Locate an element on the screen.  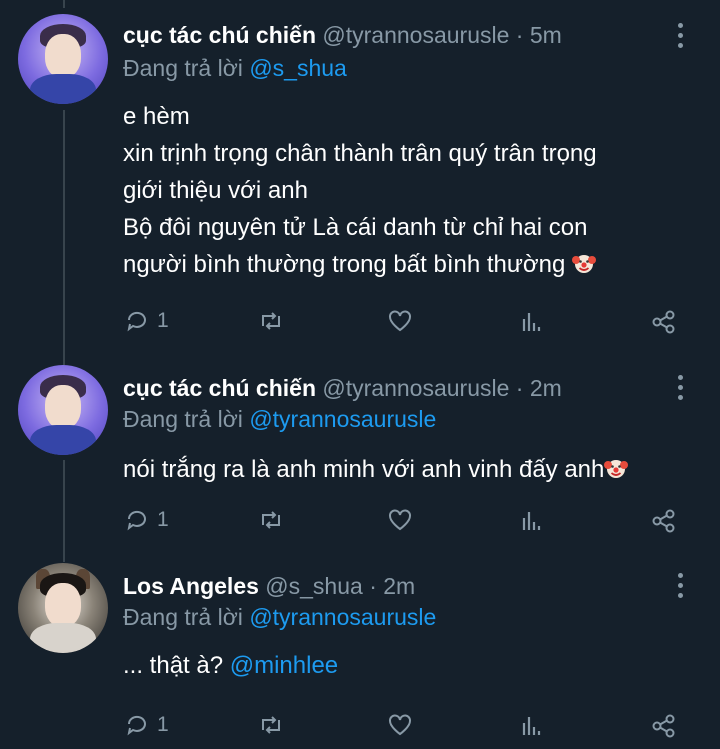
tweet-header: cục tác chú chiến @tyrannosaurusle · 2m is located at coordinates (342, 388).